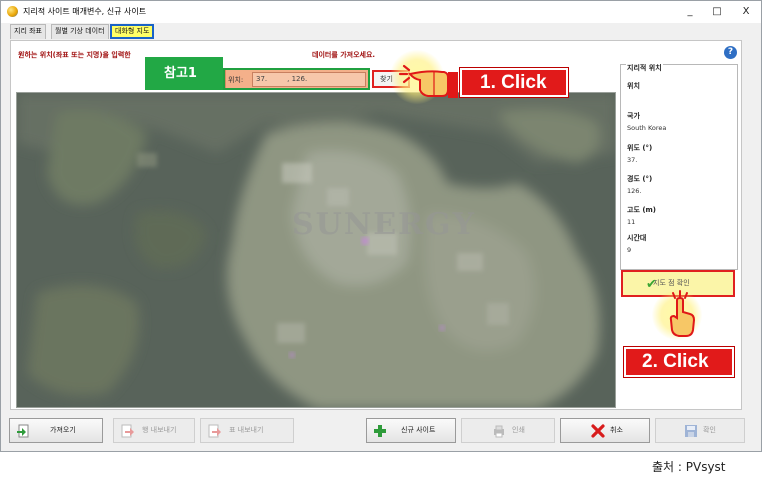  I want to click on export-icon, so click(127, 431).